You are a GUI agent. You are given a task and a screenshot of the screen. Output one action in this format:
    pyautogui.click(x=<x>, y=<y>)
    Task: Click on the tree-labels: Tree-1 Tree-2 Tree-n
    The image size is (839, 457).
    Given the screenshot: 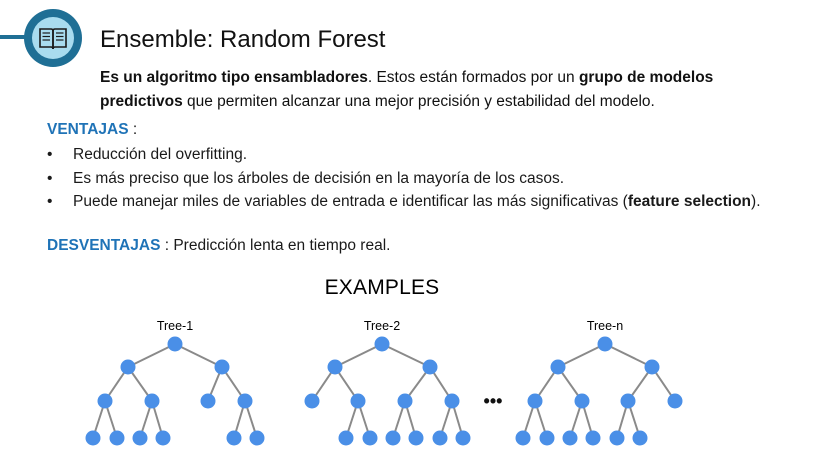 What is the action you would take?
    pyautogui.click(x=390, y=326)
    